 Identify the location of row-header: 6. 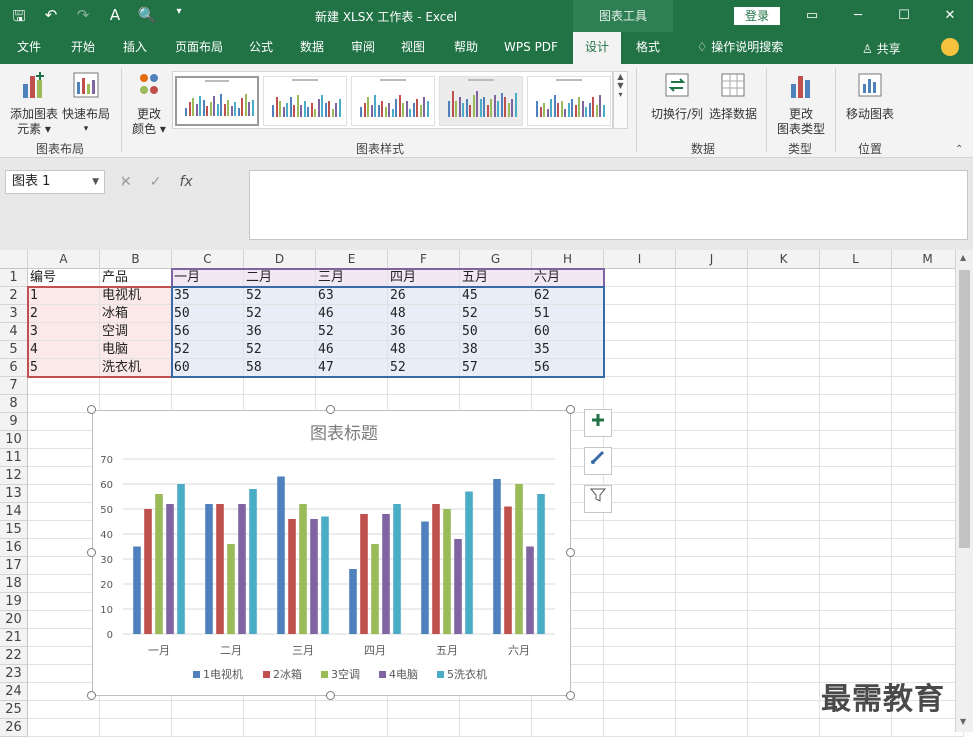
(14, 368).